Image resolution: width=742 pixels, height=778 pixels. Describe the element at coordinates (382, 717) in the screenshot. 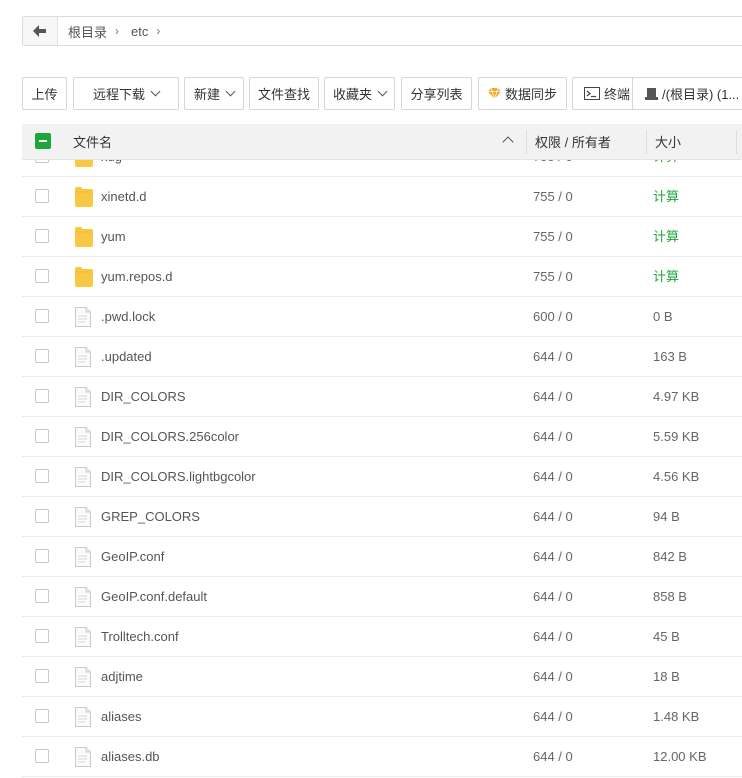

I see `table-row: aliases 644 / 0 1.48 KB` at that location.